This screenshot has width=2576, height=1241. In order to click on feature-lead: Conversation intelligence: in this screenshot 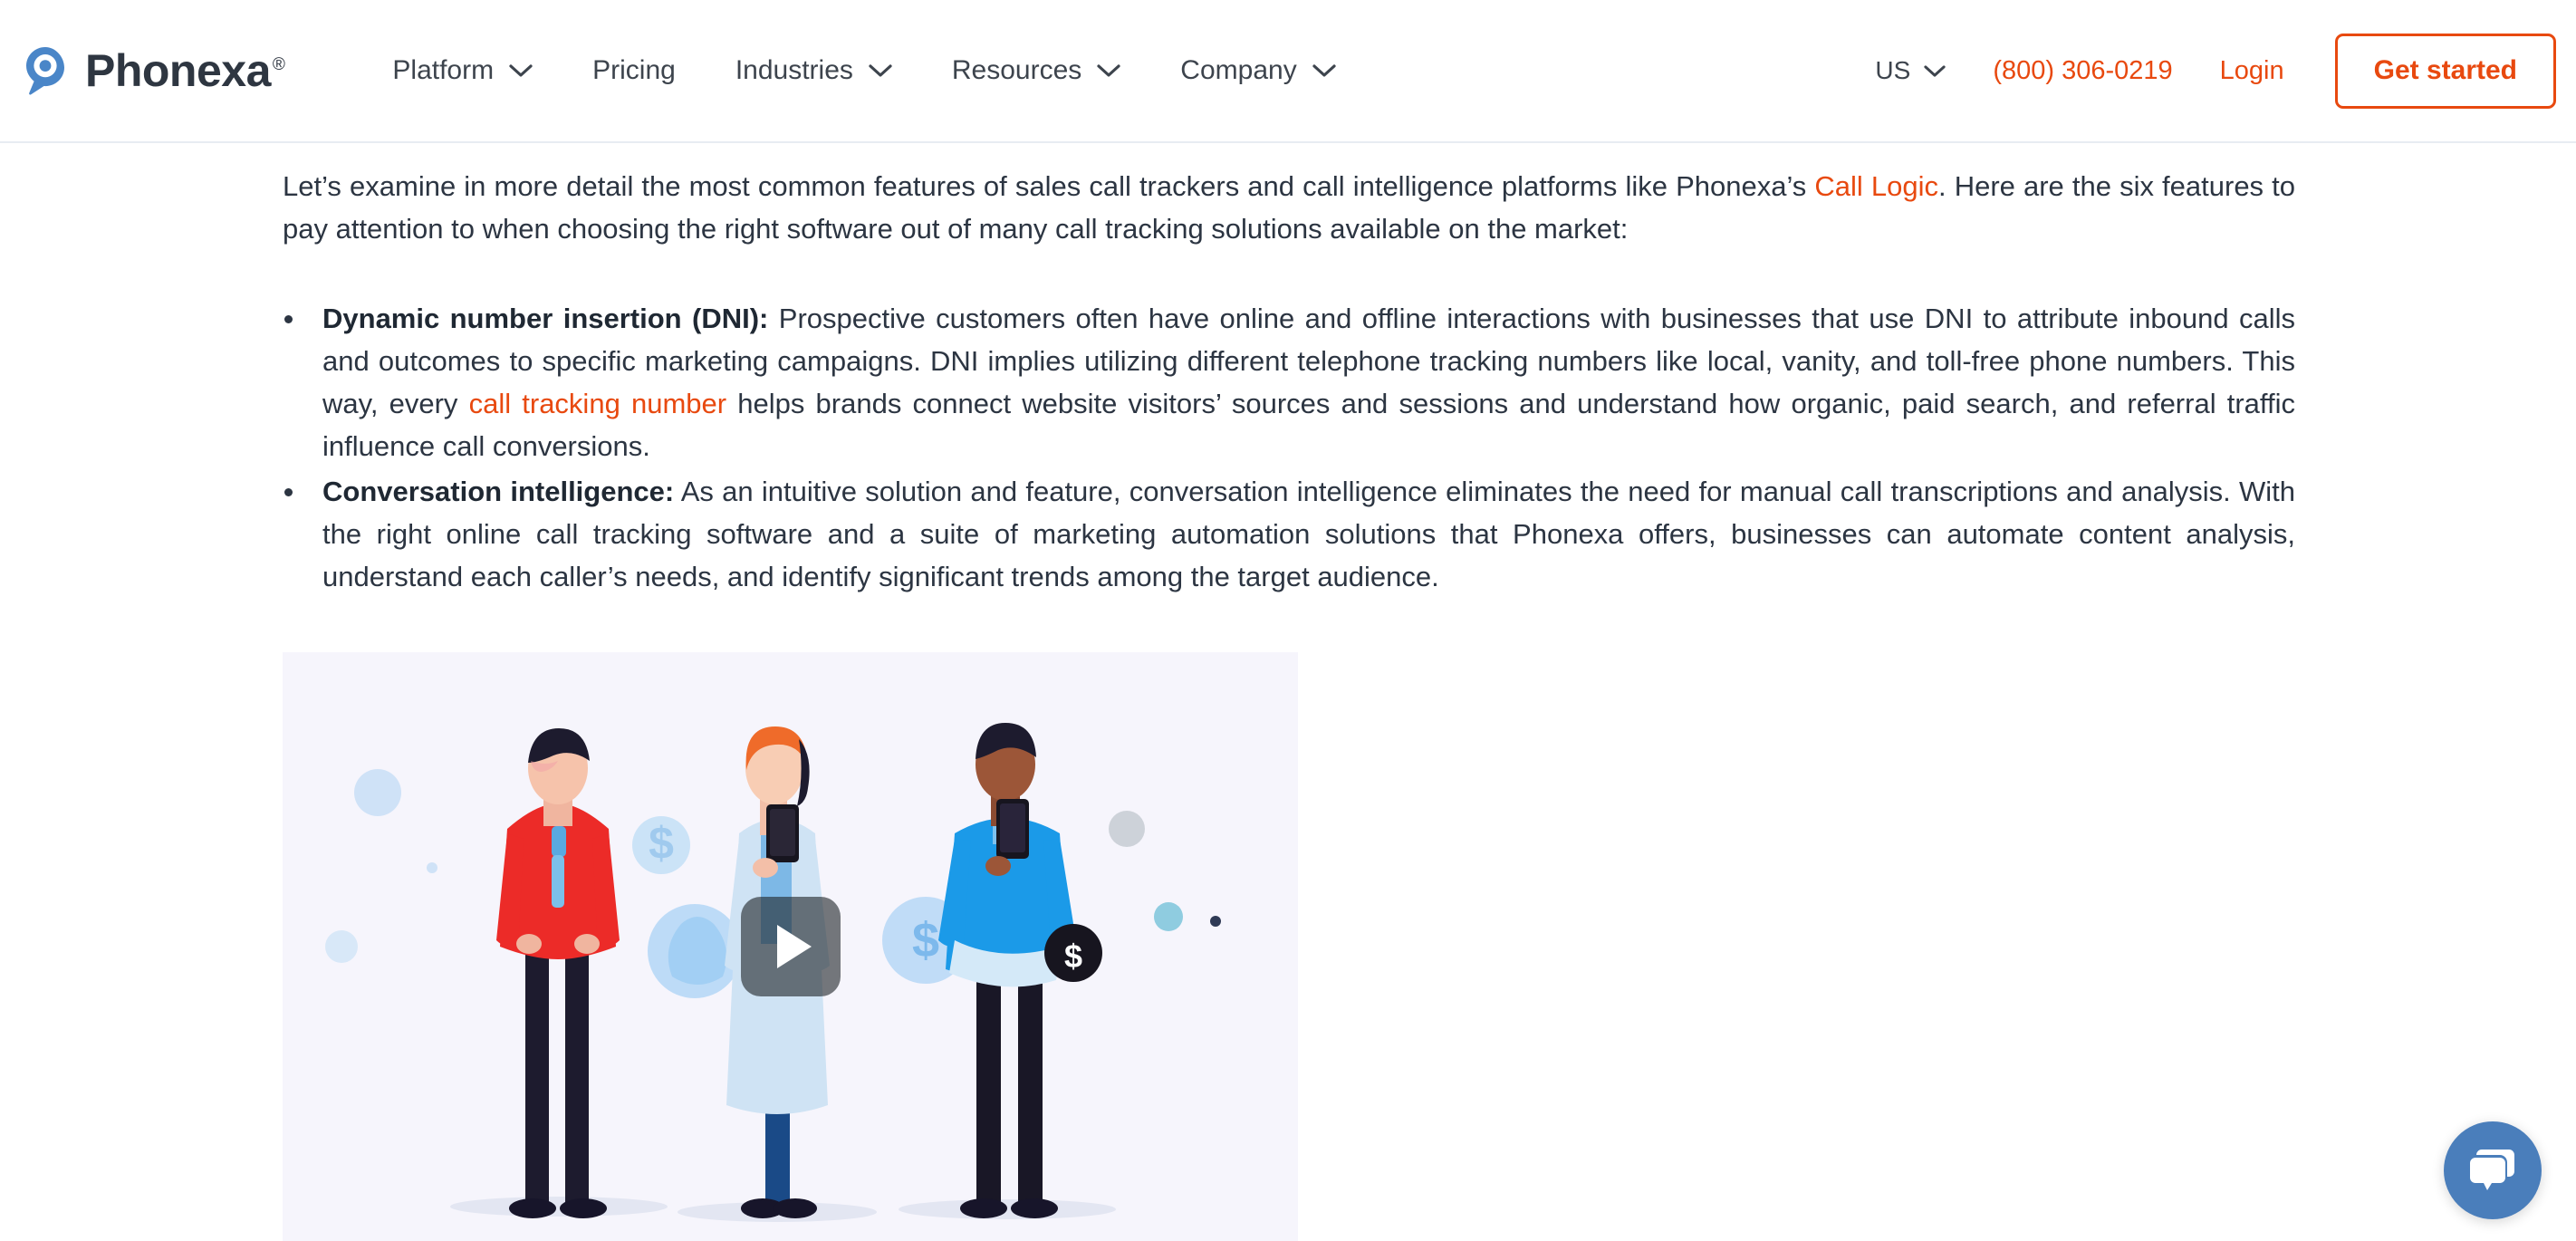, I will do `click(498, 491)`.